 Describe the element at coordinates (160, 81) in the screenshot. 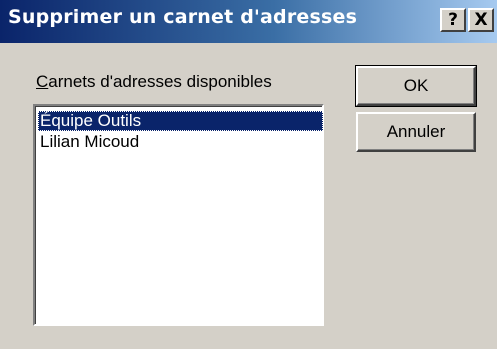

I see `label-text: arnets d'adresses disponibles` at that location.